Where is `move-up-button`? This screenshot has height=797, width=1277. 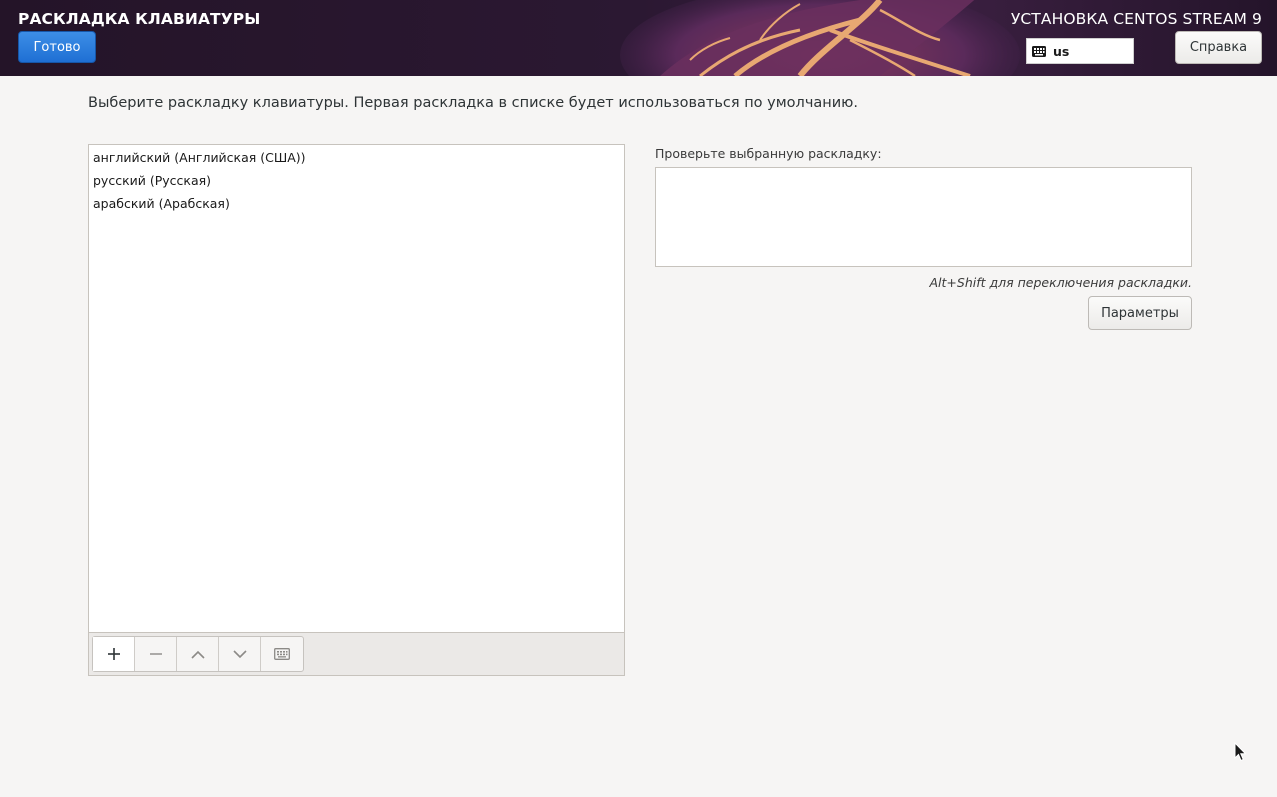
move-up-button is located at coordinates (198, 654).